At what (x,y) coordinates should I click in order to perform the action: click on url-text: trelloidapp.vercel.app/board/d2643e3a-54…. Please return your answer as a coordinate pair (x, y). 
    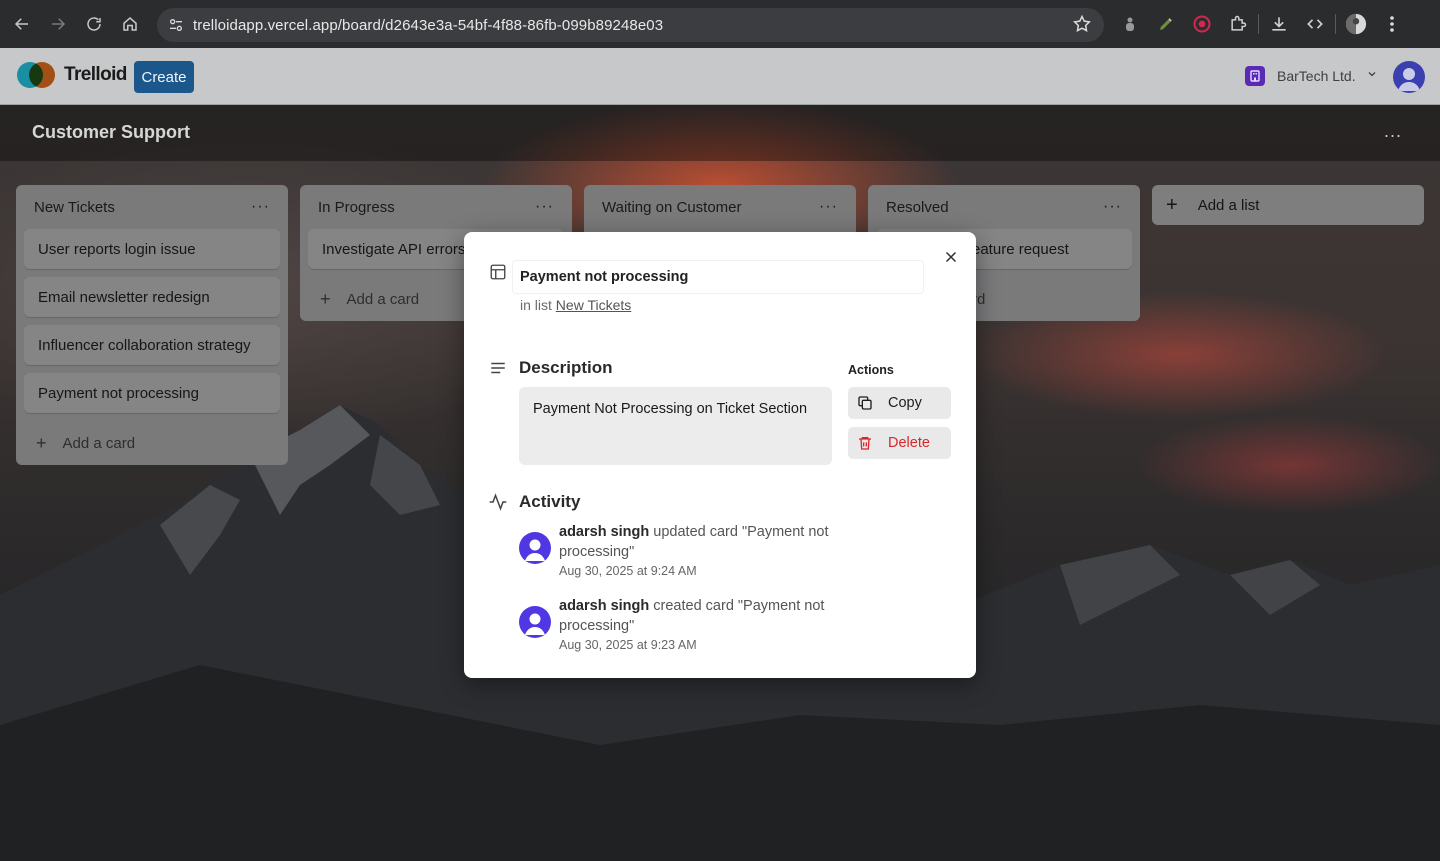
    Looking at the image, I should click on (428, 25).